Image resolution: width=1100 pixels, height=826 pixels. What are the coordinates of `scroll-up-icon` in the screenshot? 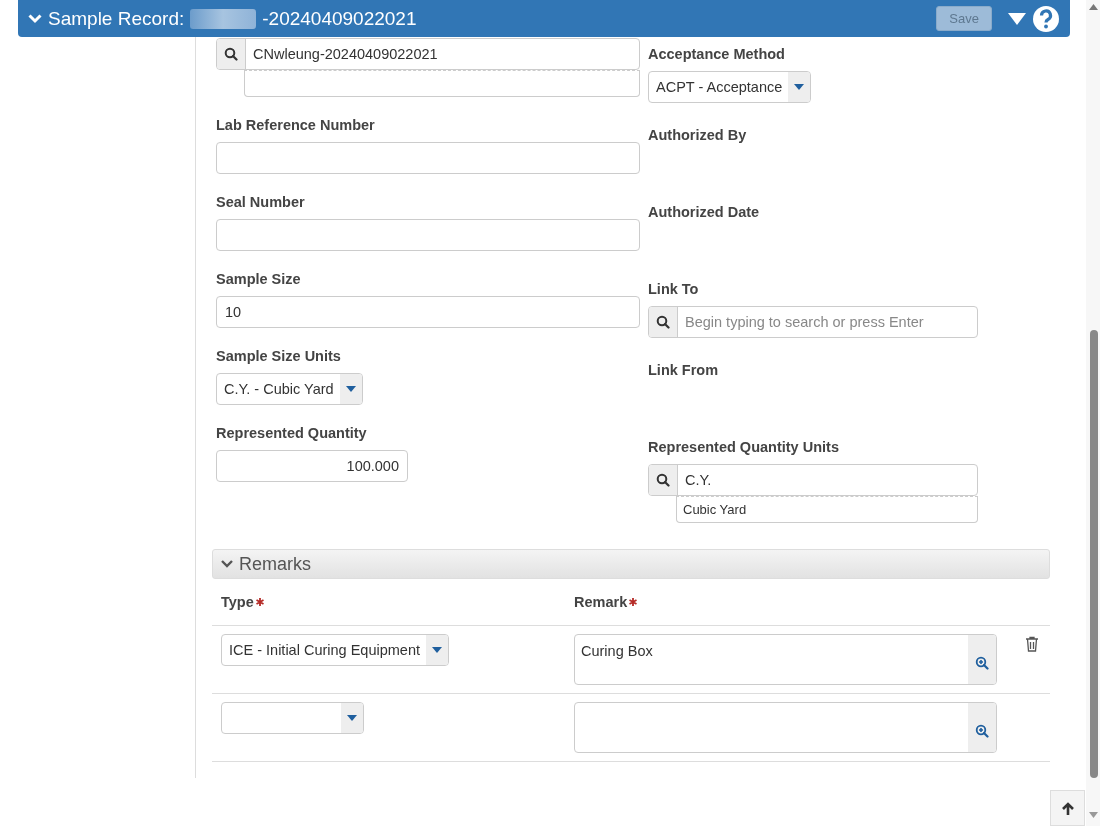 It's located at (1093, 7).